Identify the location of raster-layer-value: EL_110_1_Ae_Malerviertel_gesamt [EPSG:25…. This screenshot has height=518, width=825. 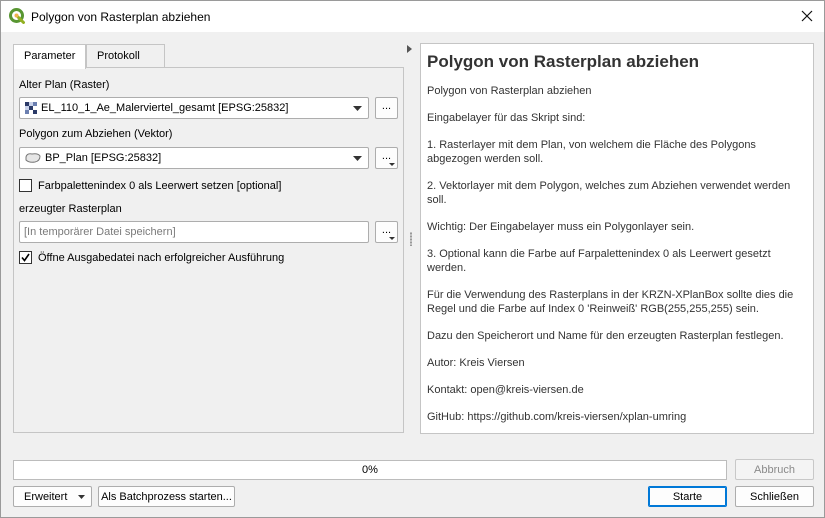
(165, 108).